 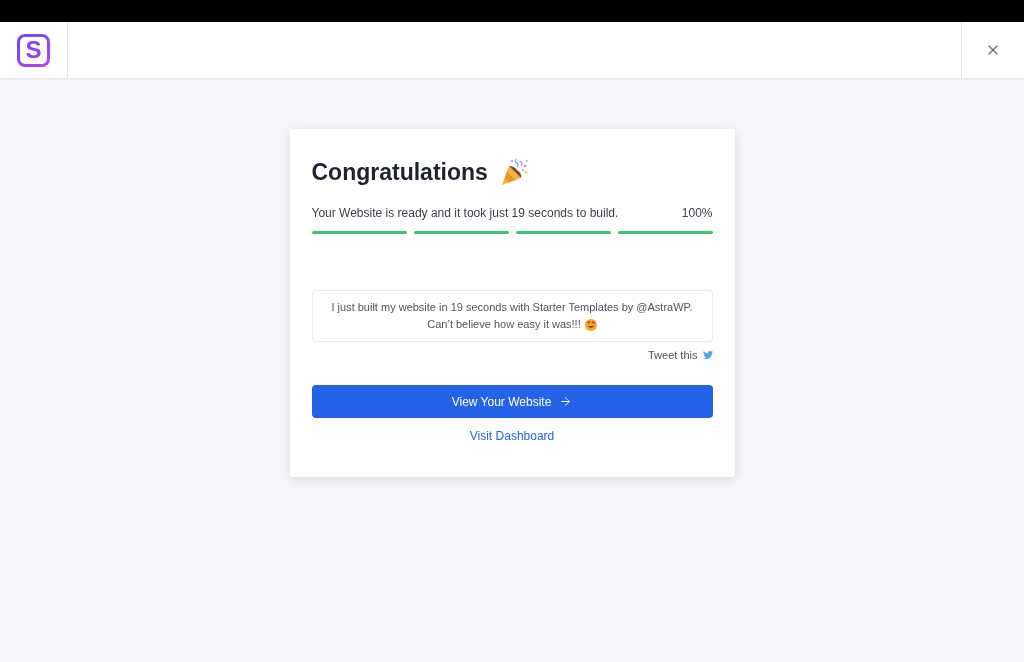 I want to click on tweet-link: Tweet this, so click(x=680, y=355).